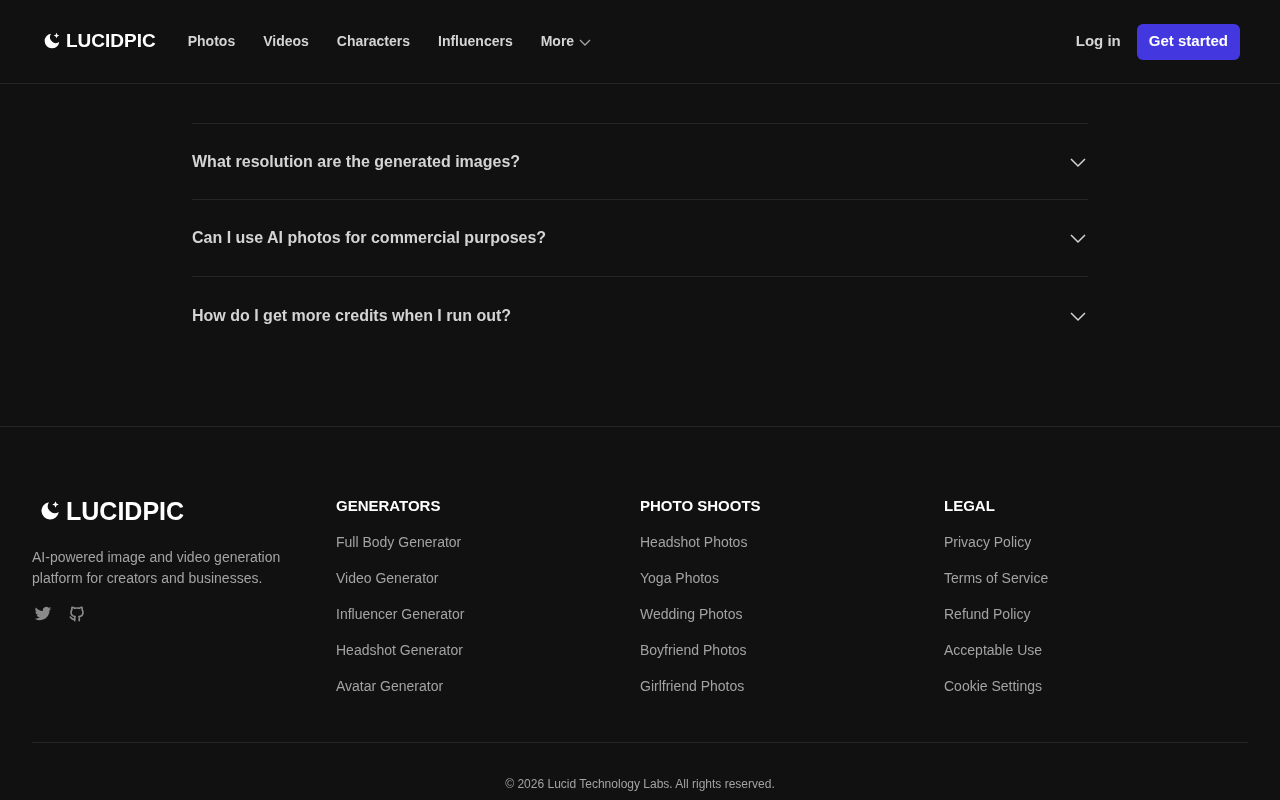  I want to click on login-link: Log in, so click(1098, 41).